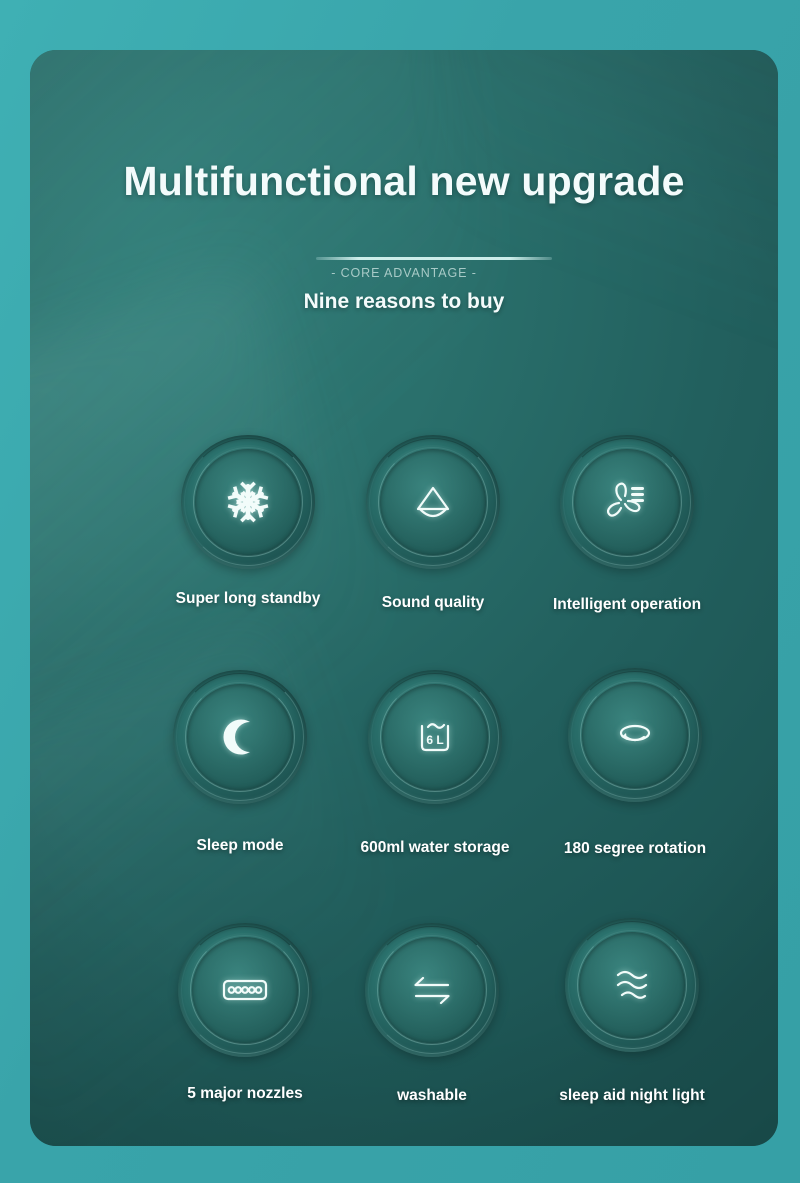 The width and height of the screenshot is (800, 1183). I want to click on snowflake-icon, so click(248, 502).